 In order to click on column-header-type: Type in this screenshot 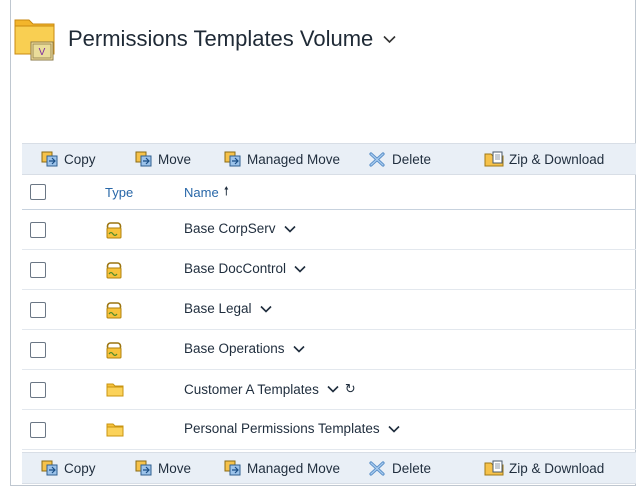, I will do `click(119, 192)`.